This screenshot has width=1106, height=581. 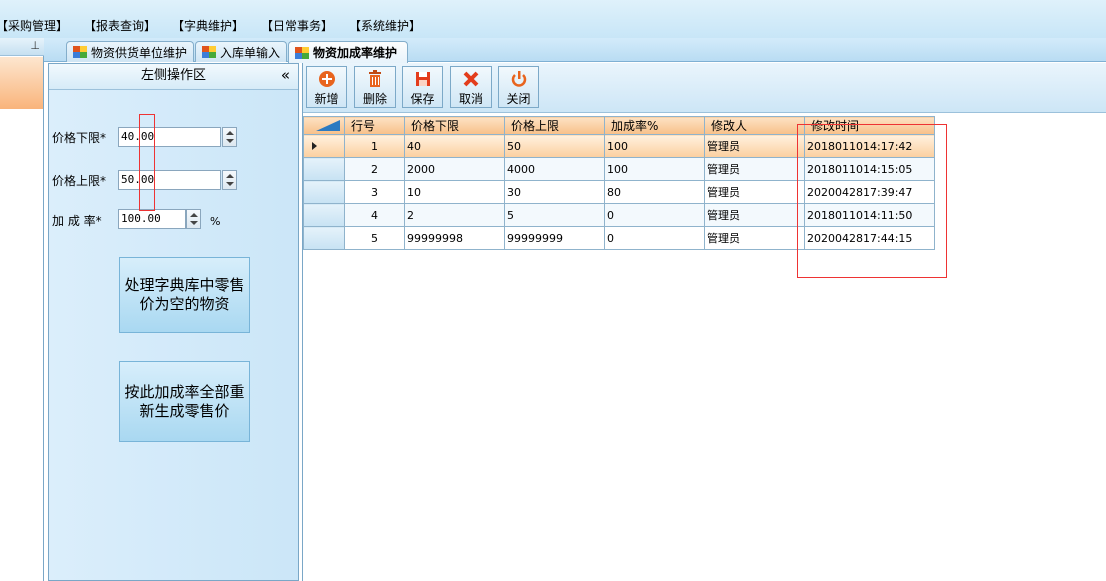 I want to click on tab-markup-rate-maintenance: 物资加成率维护, so click(x=348, y=52).